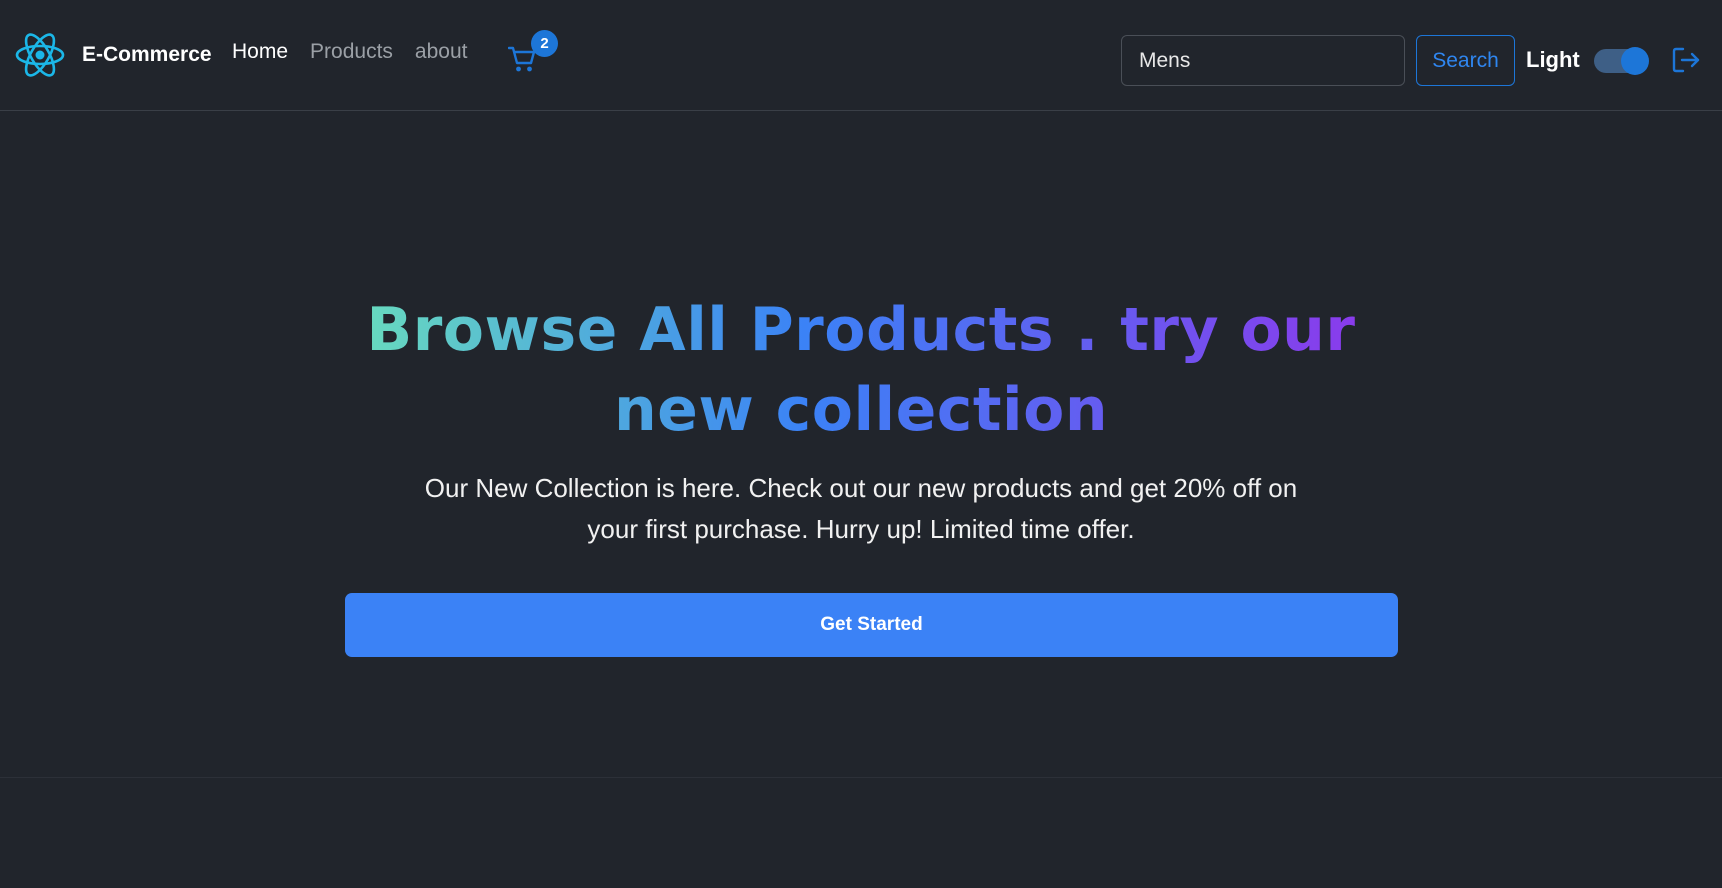 The image size is (1722, 888). Describe the element at coordinates (871, 625) in the screenshot. I see `get-started-button: Get Started` at that location.